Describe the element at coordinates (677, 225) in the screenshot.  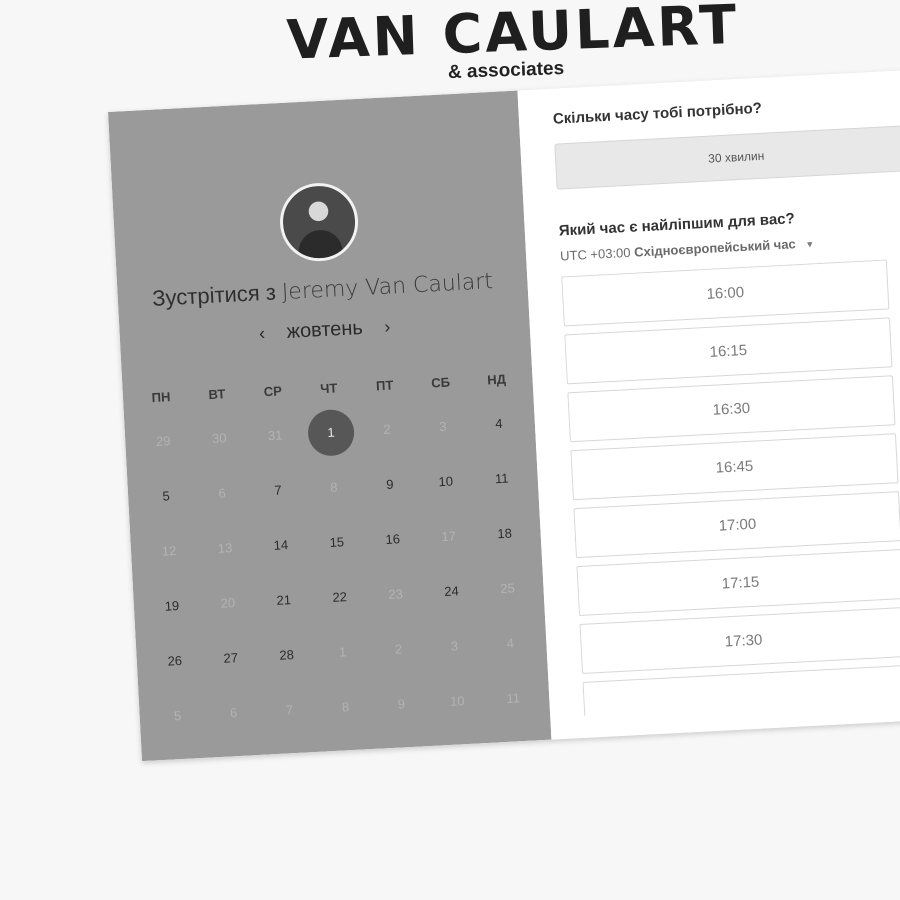
I see `time-question: Який час є найліпшим для вас?` at that location.